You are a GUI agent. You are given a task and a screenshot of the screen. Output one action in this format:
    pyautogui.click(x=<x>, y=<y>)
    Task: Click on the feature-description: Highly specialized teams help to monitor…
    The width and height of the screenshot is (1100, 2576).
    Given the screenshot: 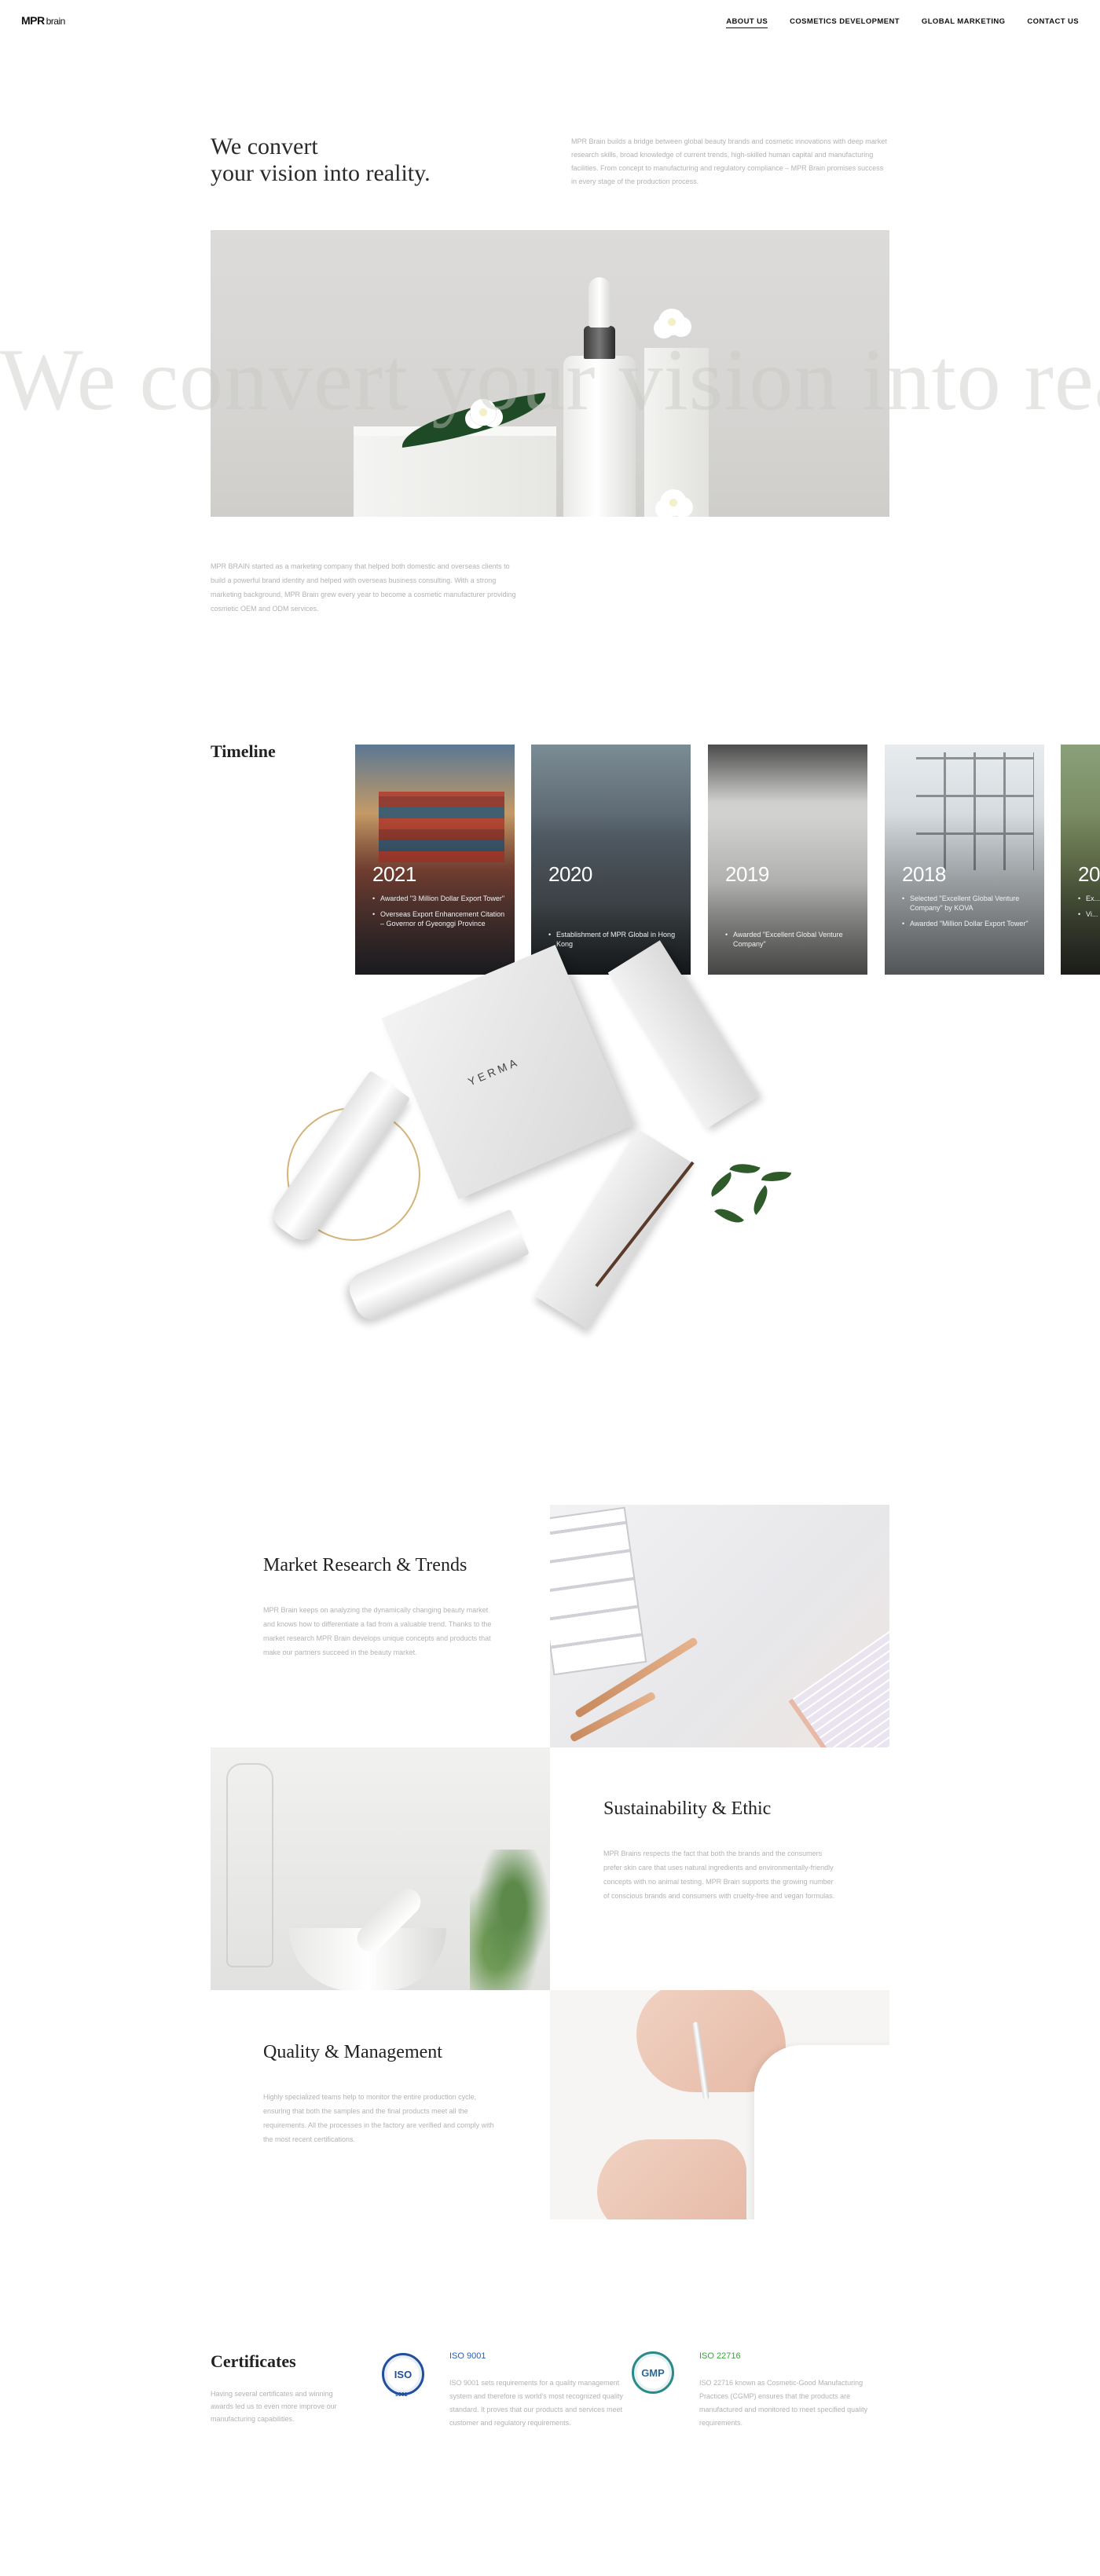 What is the action you would take?
    pyautogui.click(x=378, y=2118)
    